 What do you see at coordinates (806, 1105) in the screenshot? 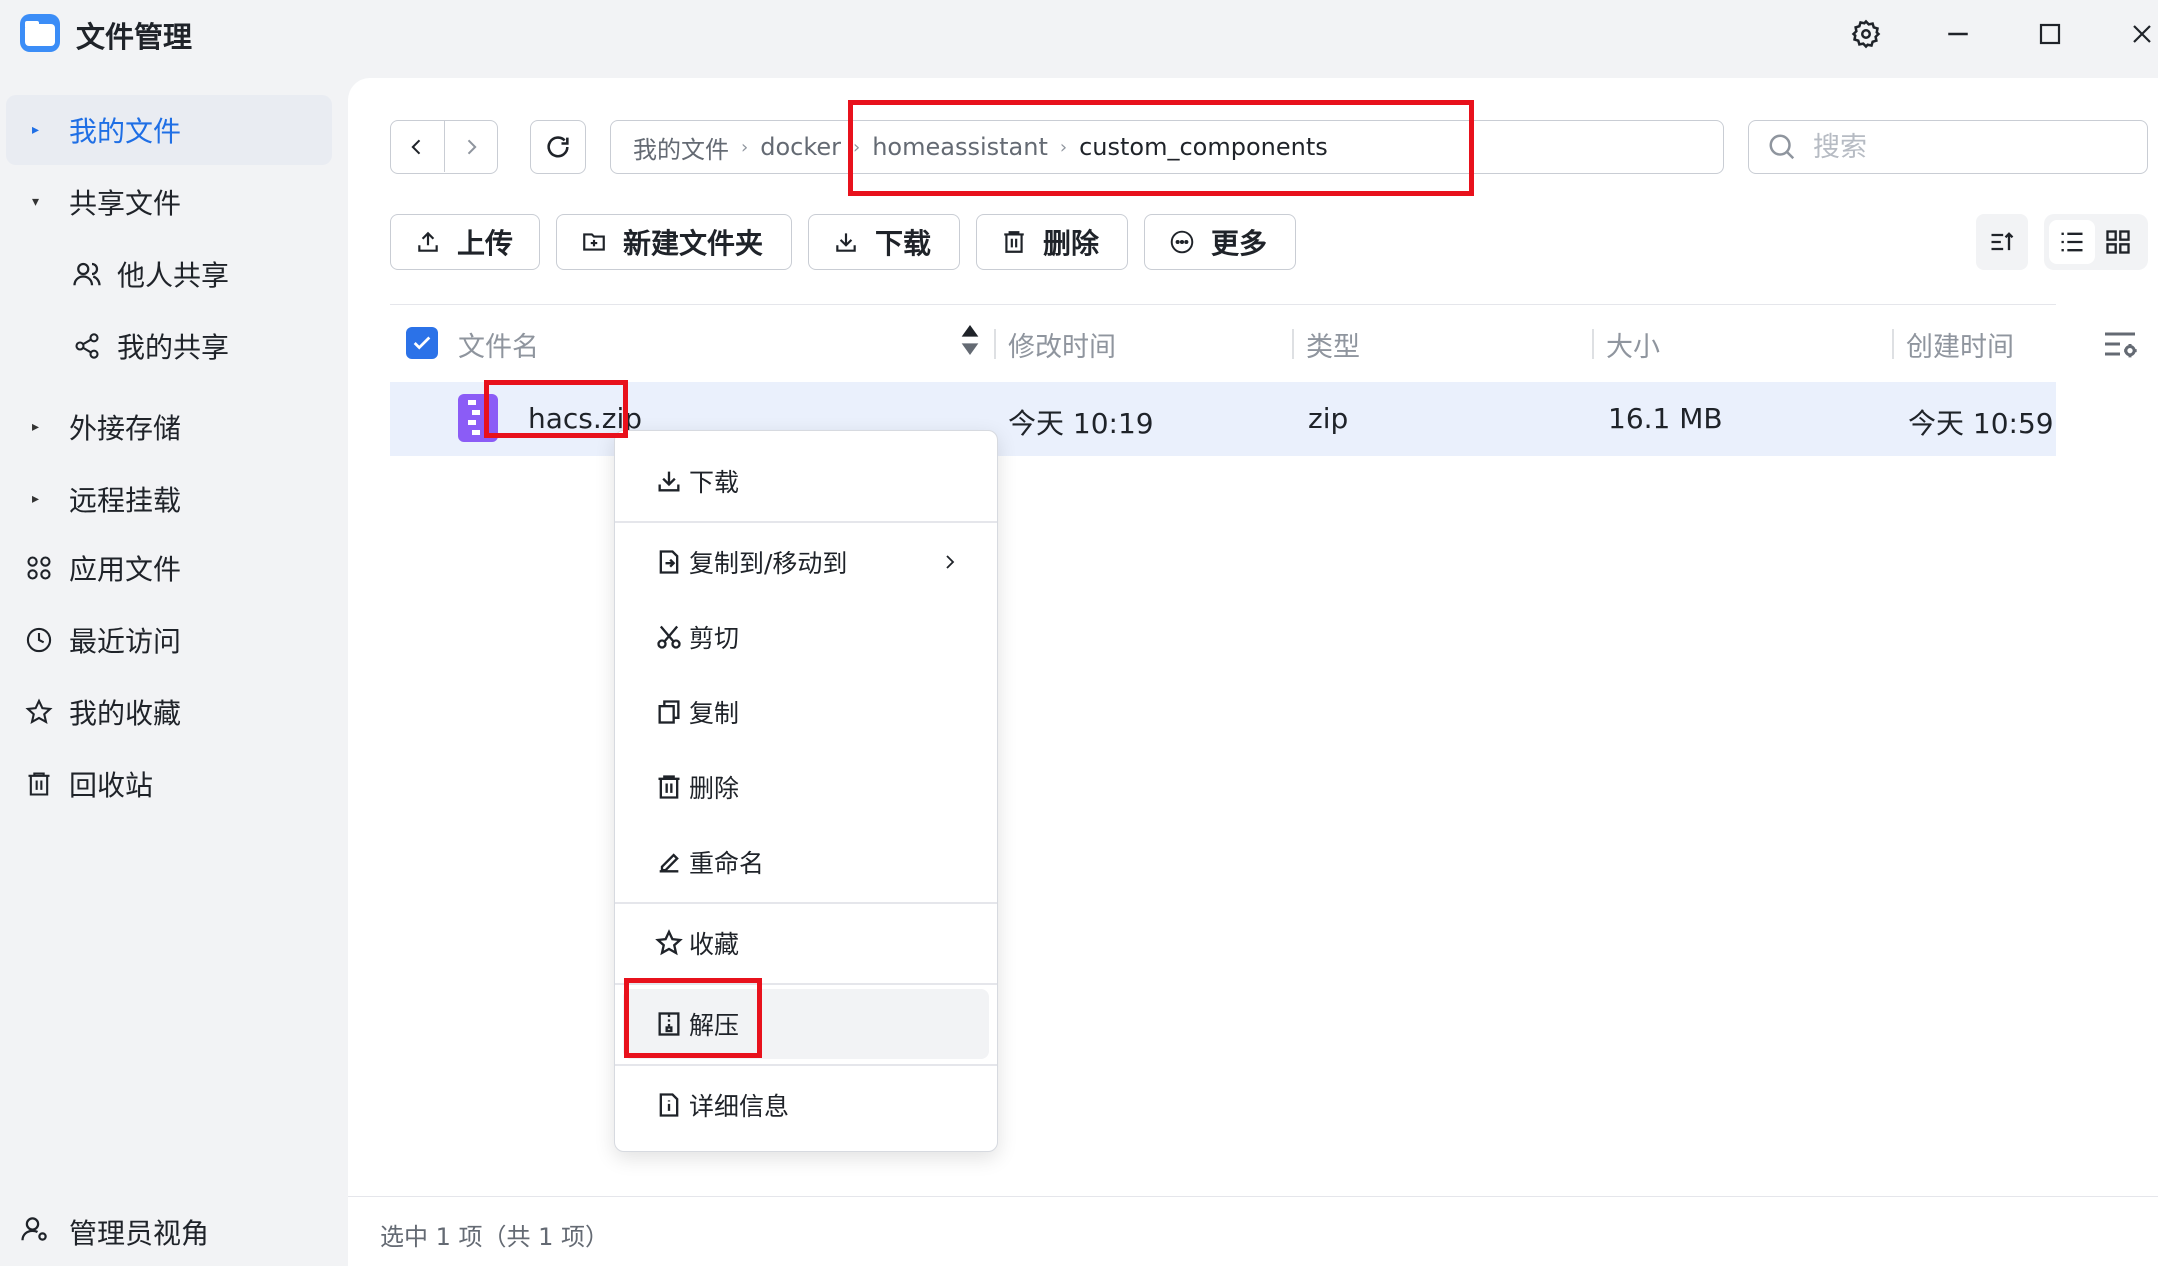
I see `menu-item-details: 详细信息` at bounding box center [806, 1105].